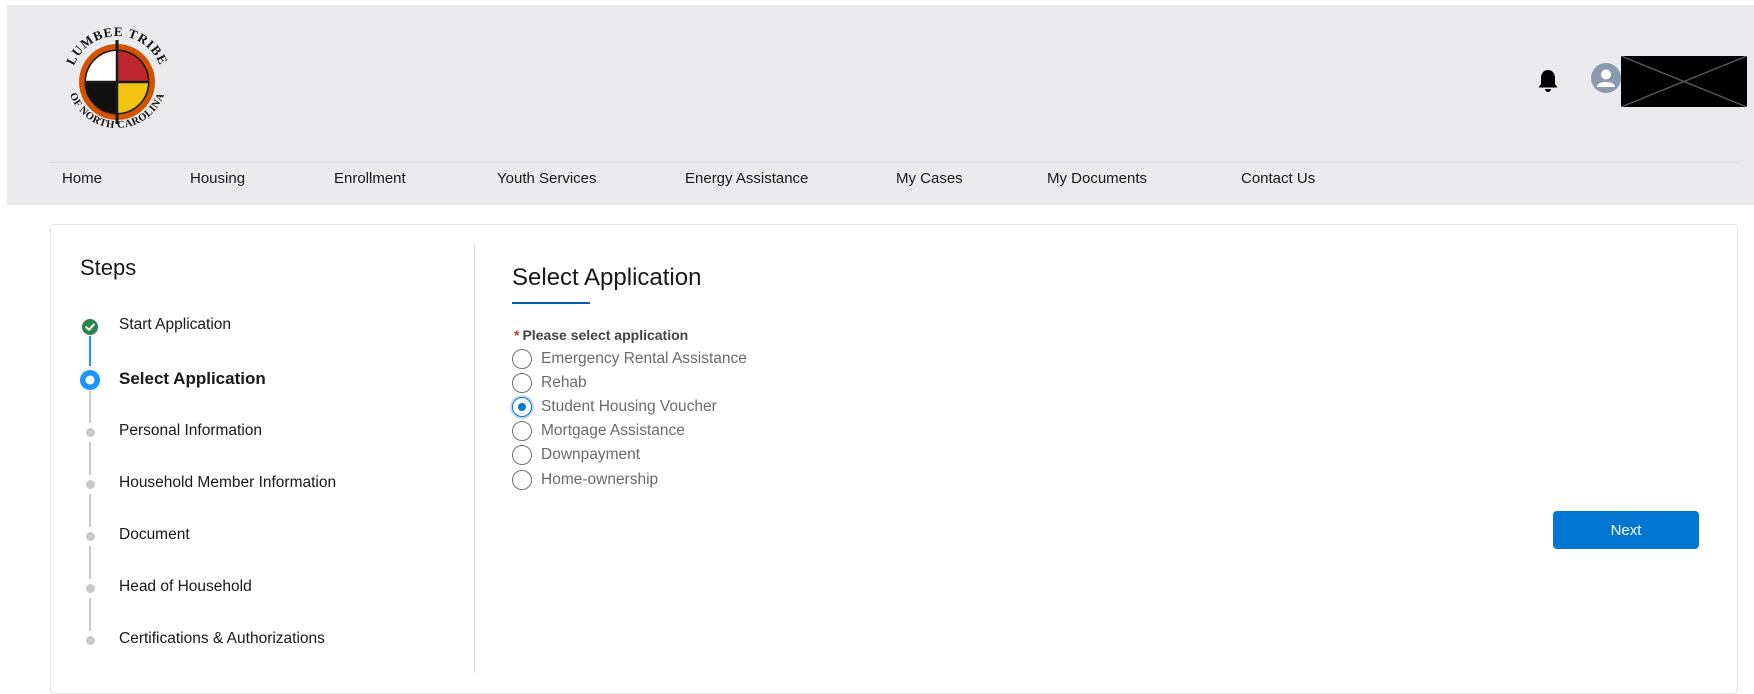 Image resolution: width=1754 pixels, height=694 pixels. What do you see at coordinates (605, 335) in the screenshot?
I see `field-label-text: Please select application` at bounding box center [605, 335].